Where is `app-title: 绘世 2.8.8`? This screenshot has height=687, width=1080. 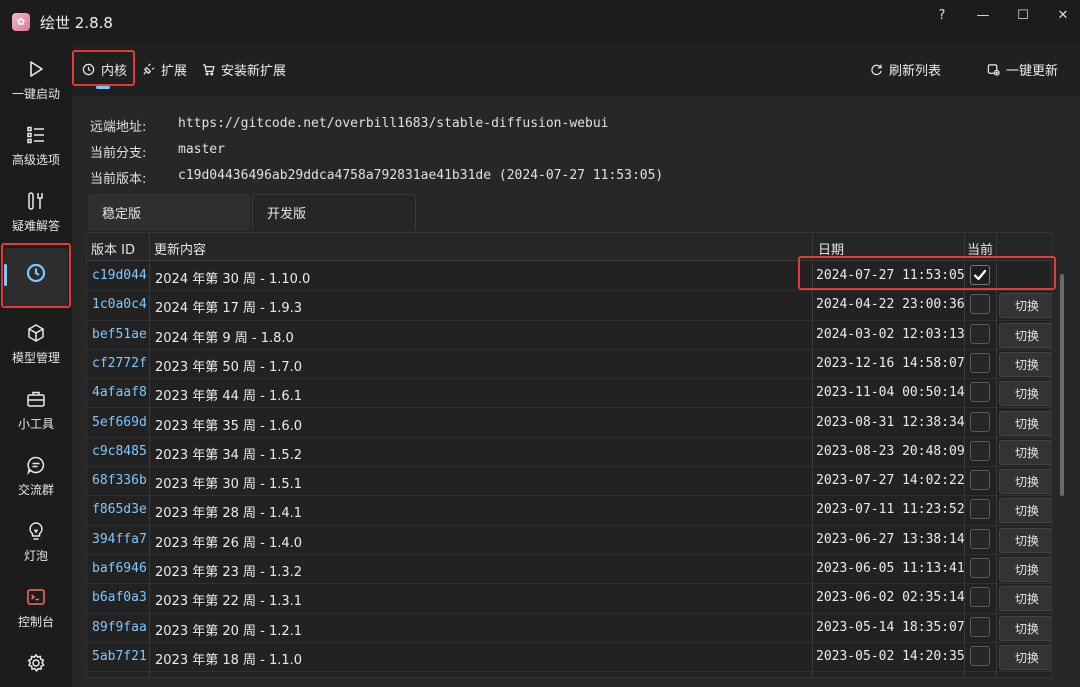 app-title: 绘世 2.8.8 is located at coordinates (76, 23).